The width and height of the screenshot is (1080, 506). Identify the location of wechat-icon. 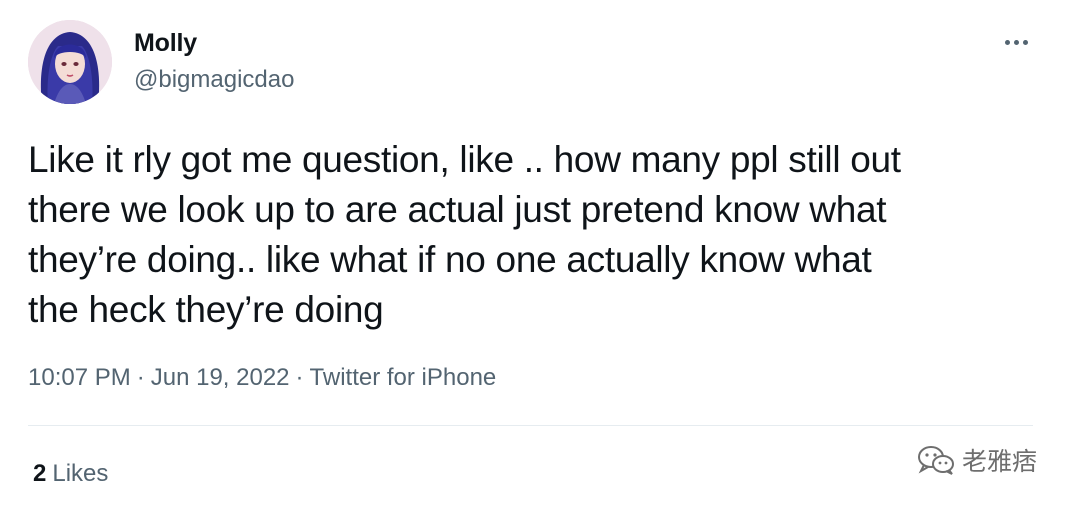
(936, 460).